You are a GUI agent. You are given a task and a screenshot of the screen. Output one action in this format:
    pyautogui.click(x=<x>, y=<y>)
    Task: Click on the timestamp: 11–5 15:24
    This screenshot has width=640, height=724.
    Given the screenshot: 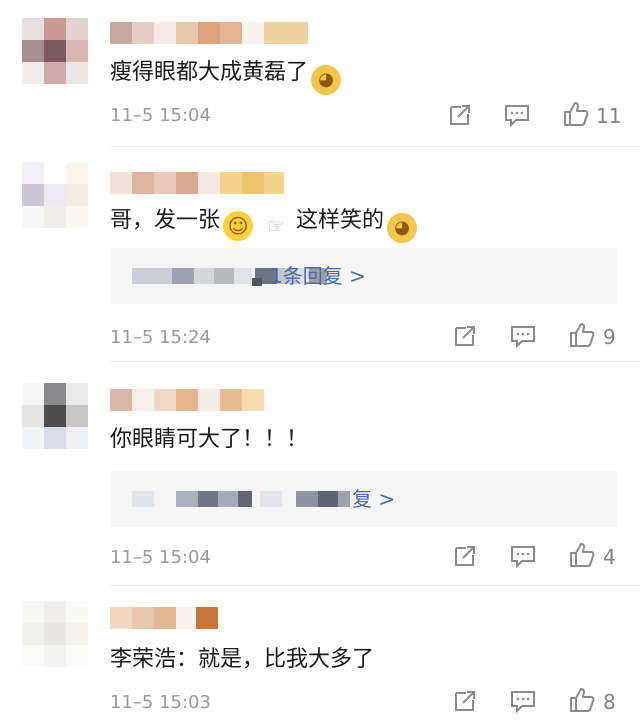 What is the action you would take?
    pyautogui.click(x=160, y=337)
    